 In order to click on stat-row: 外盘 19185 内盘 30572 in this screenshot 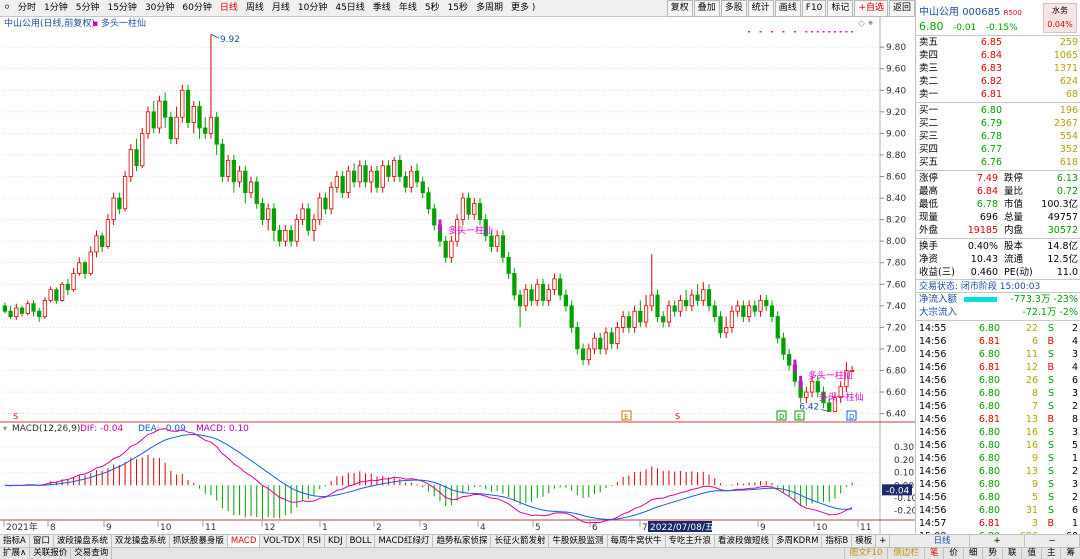, I will do `click(998, 230)`.